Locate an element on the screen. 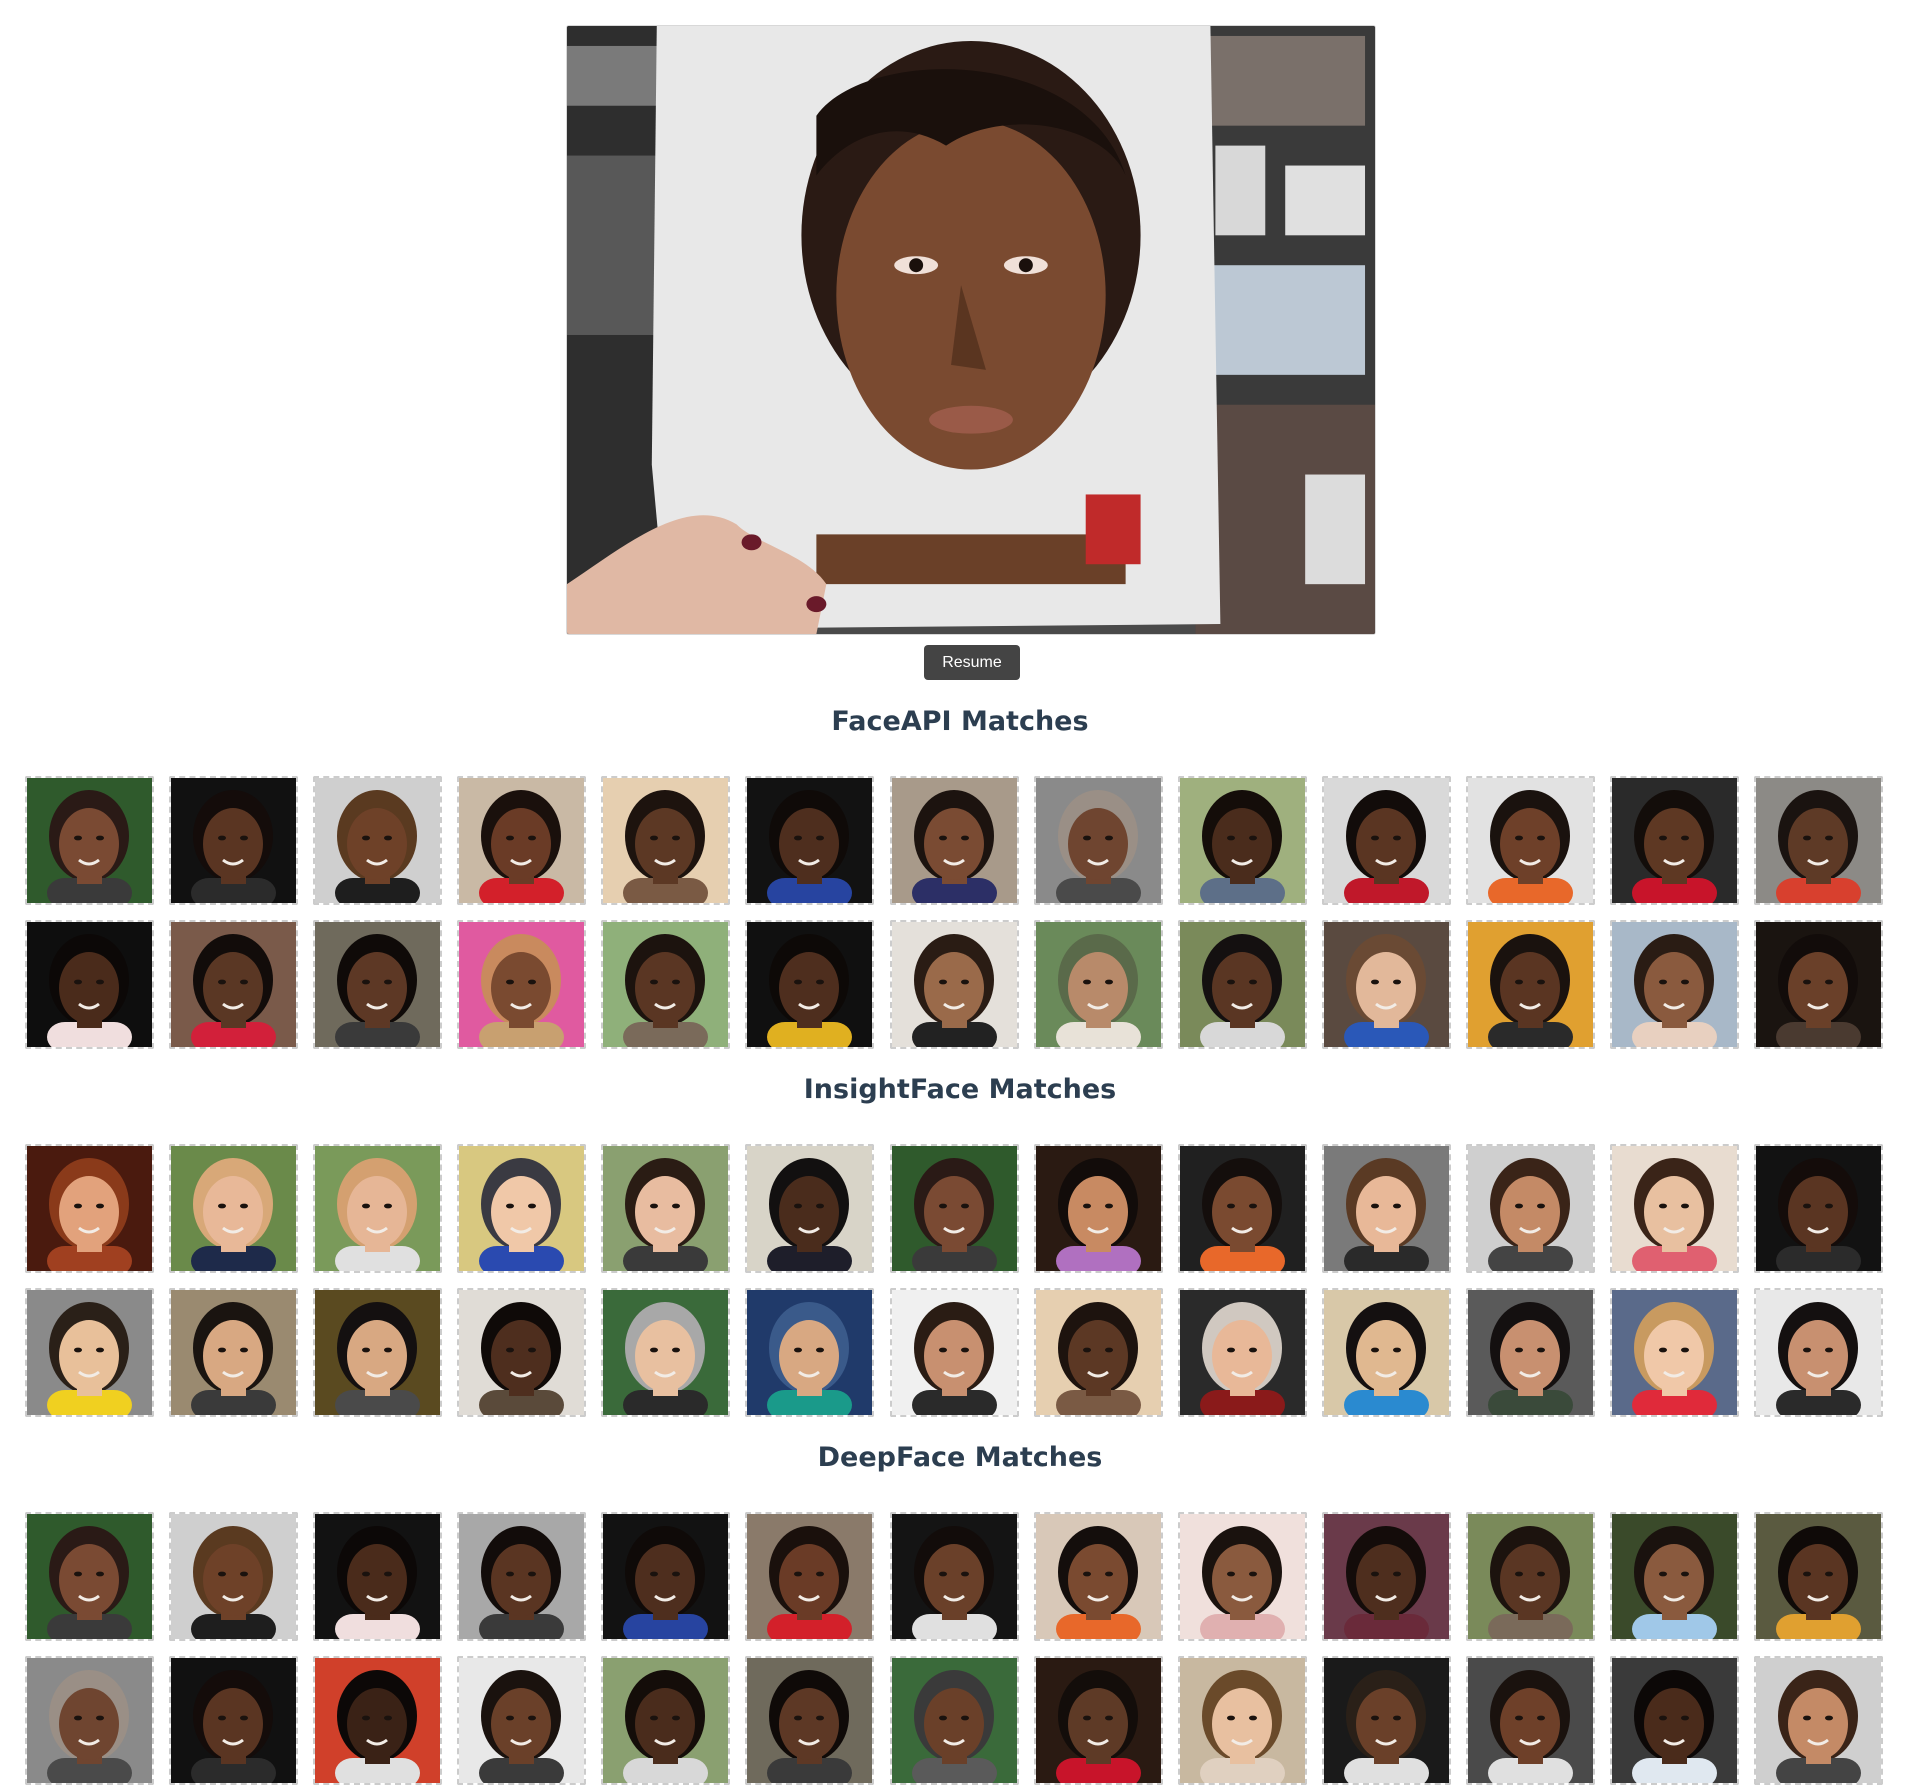 Image resolution: width=1920 pixels, height=1792 pixels. camera-snapshot is located at coordinates (971, 330).